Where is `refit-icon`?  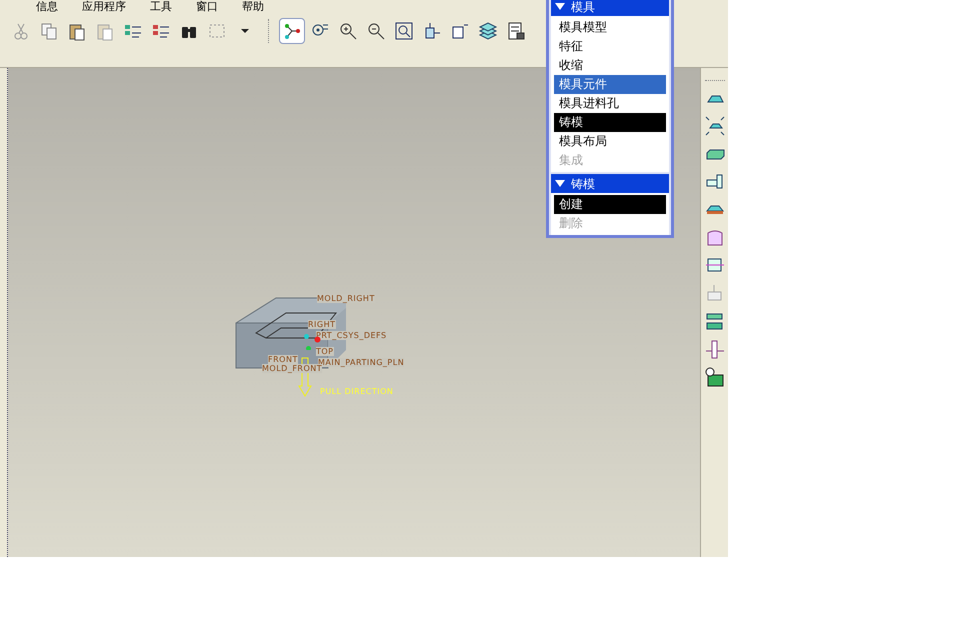
refit-icon is located at coordinates (404, 31).